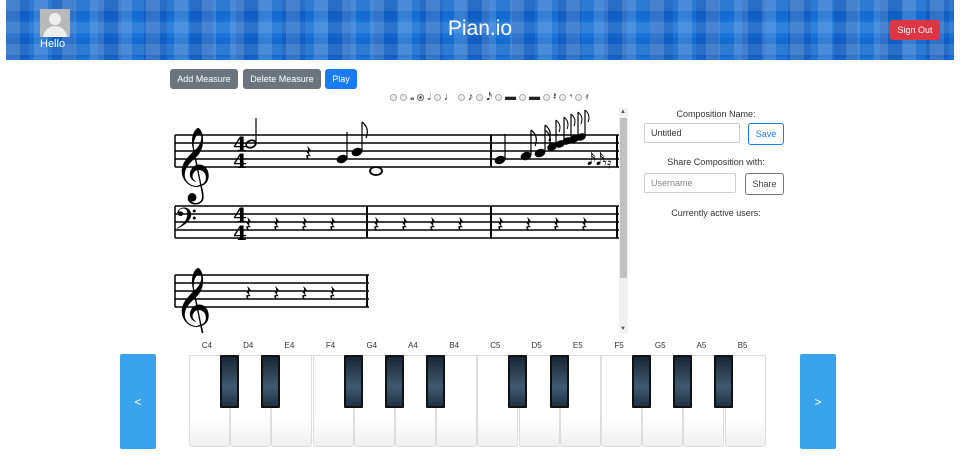  What do you see at coordinates (692, 133) in the screenshot?
I see `composition-name-input` at bounding box center [692, 133].